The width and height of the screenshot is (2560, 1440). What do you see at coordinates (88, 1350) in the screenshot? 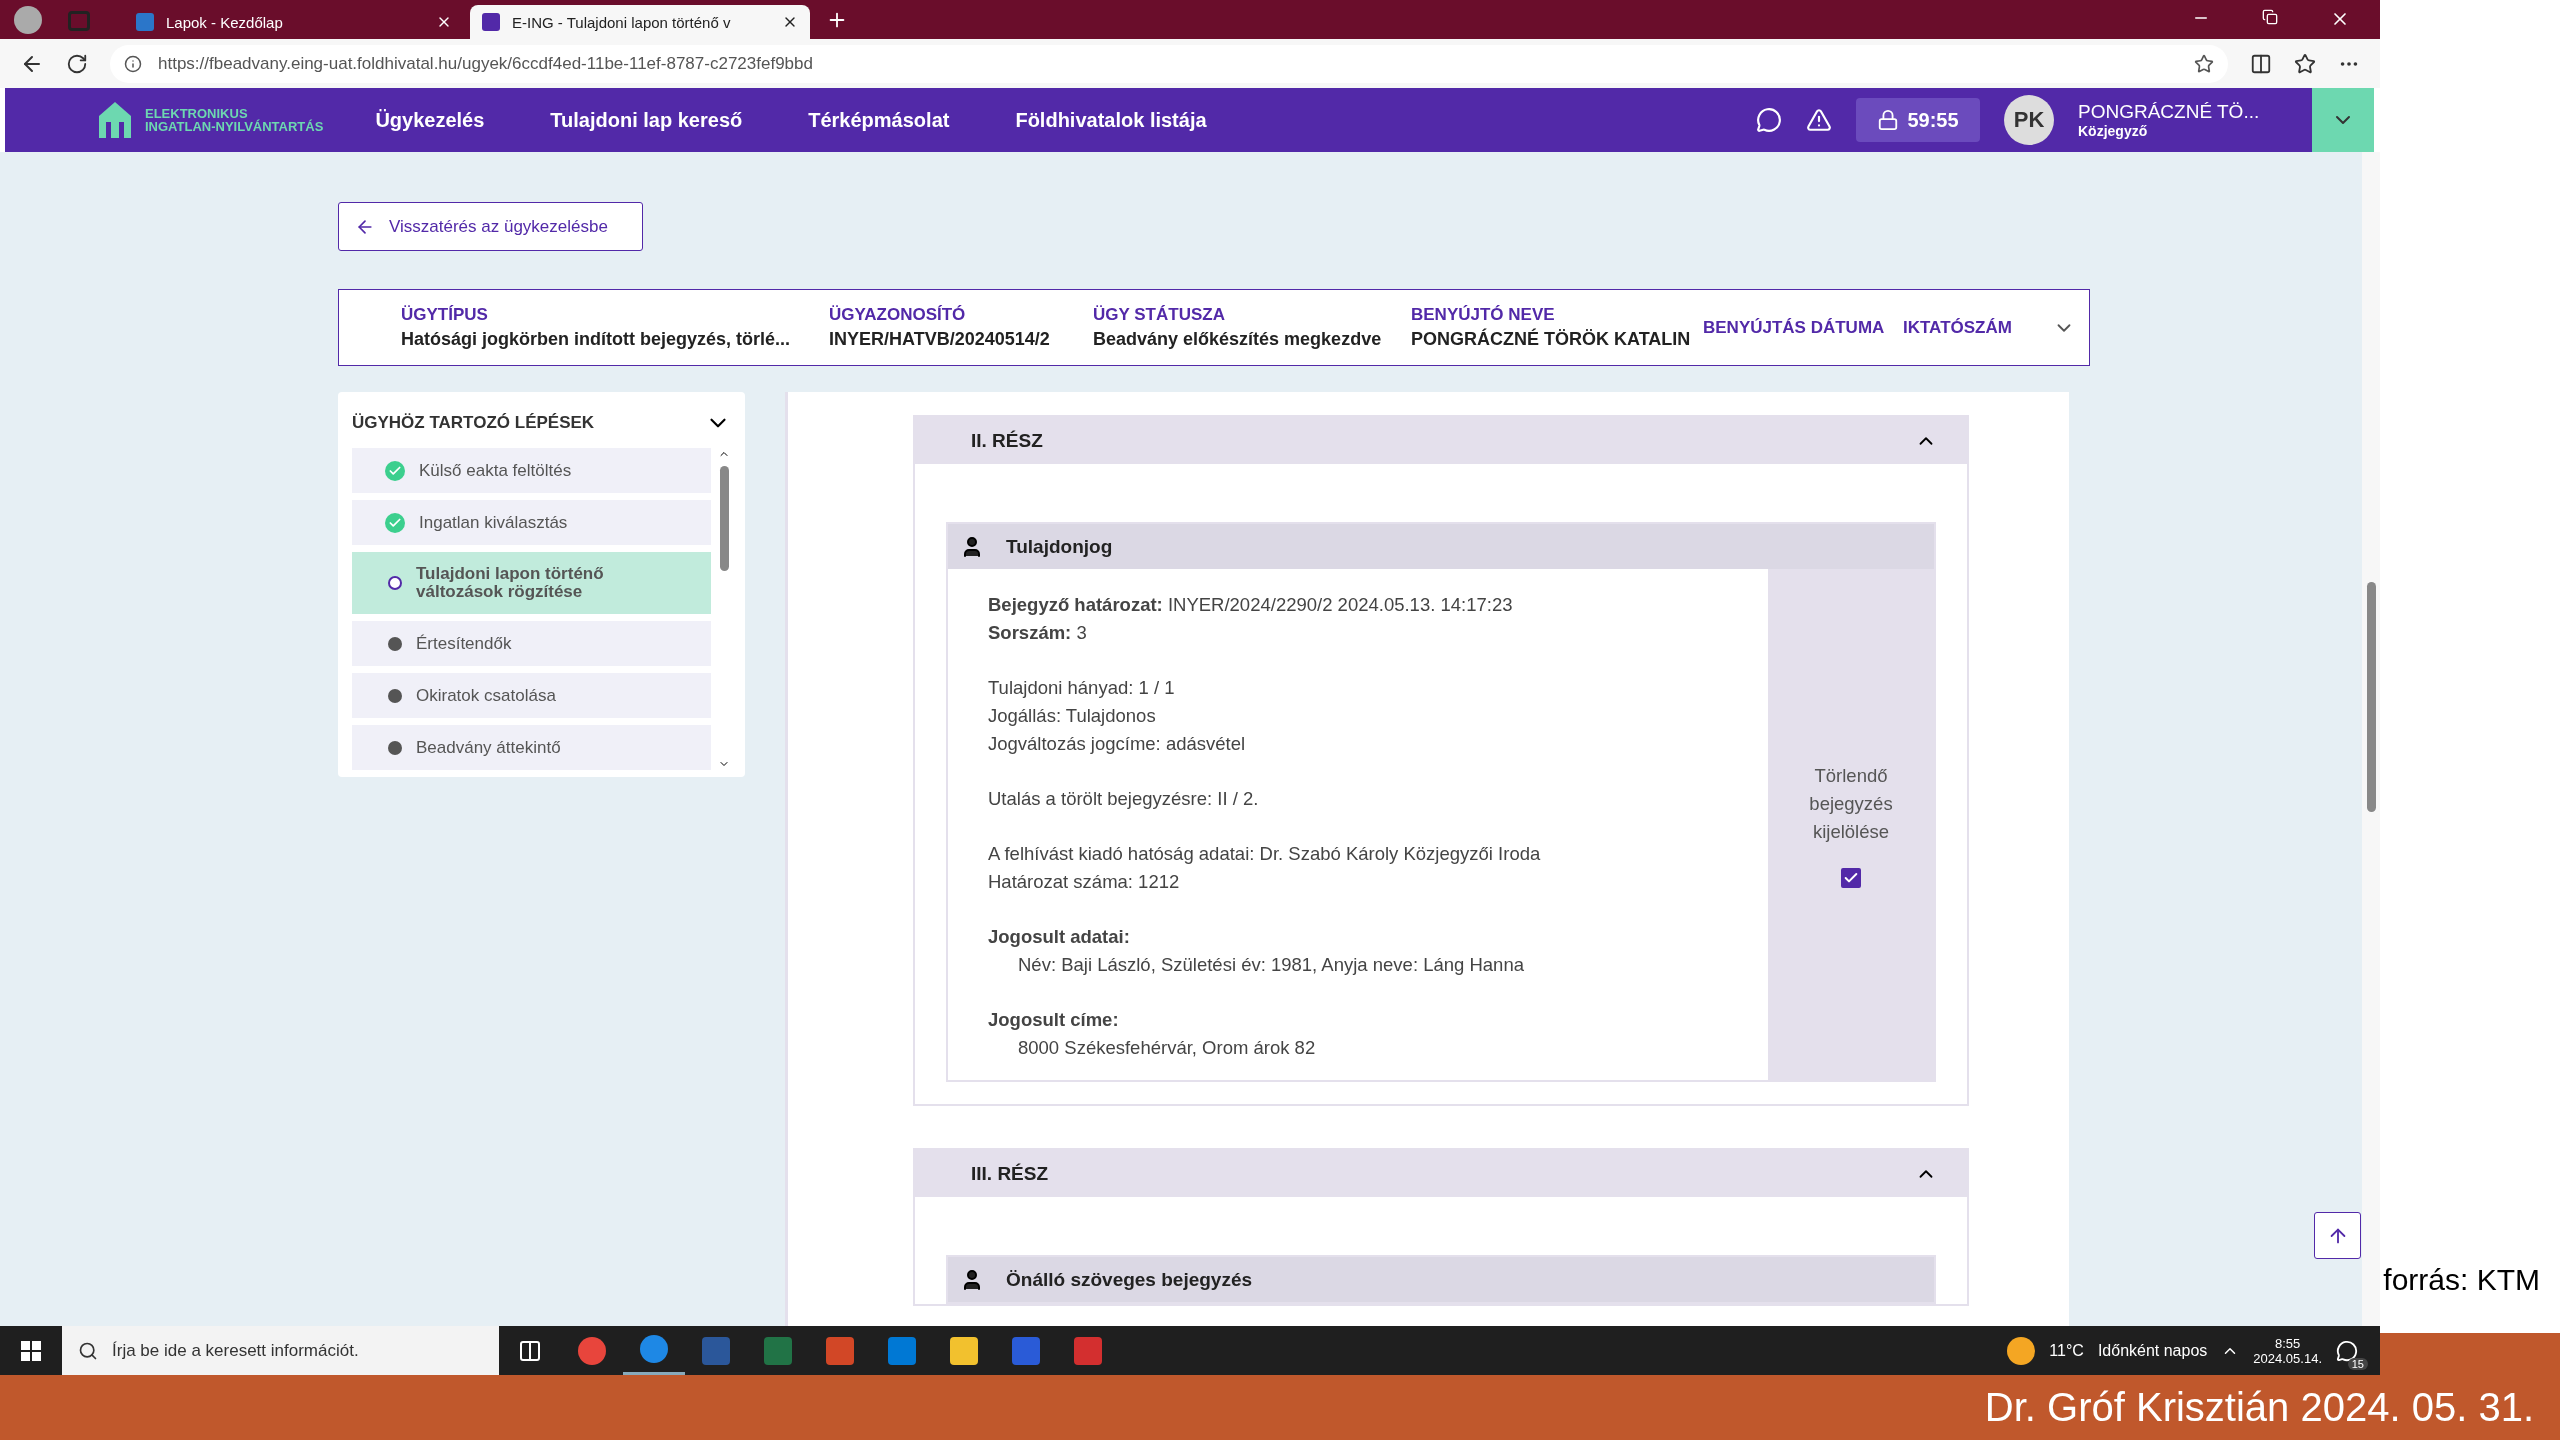
I see `search-icon` at bounding box center [88, 1350].